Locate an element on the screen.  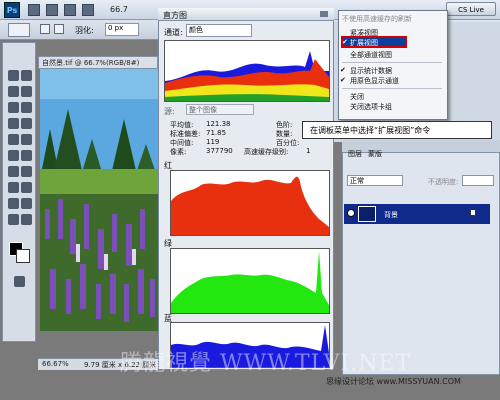
callout-text: 在调板菜单中选择“扩展视图”命令 is located at coordinates (370, 130).